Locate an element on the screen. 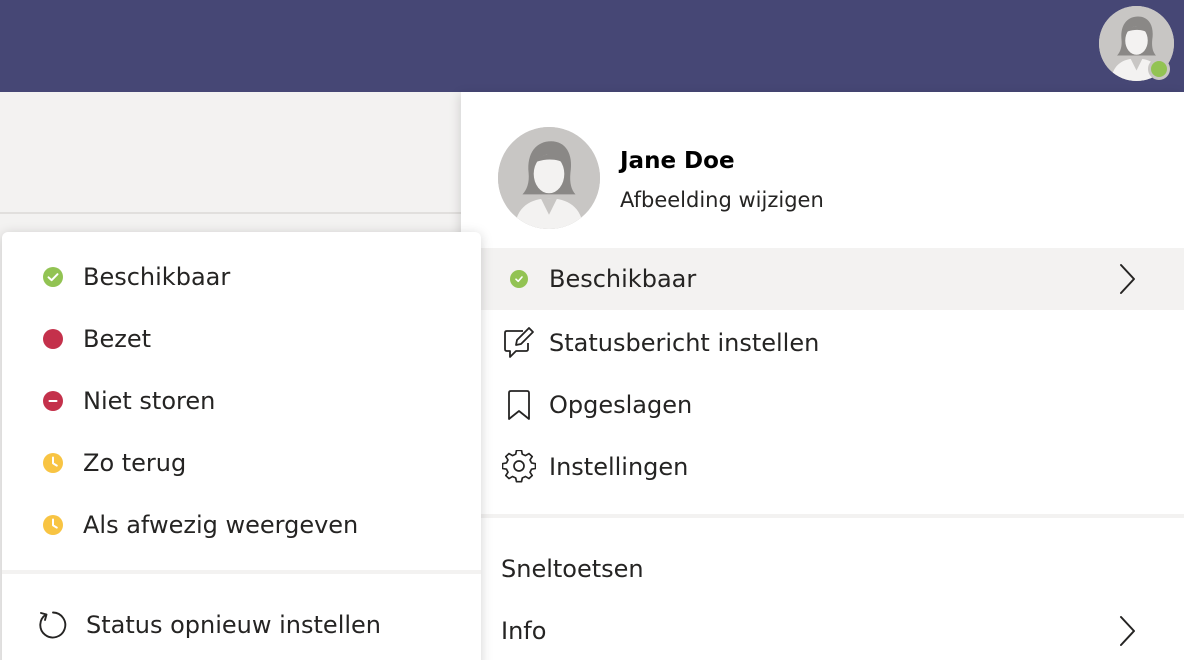 This screenshot has height=660, width=1184. menu-divider is located at coordinates (832, 516).